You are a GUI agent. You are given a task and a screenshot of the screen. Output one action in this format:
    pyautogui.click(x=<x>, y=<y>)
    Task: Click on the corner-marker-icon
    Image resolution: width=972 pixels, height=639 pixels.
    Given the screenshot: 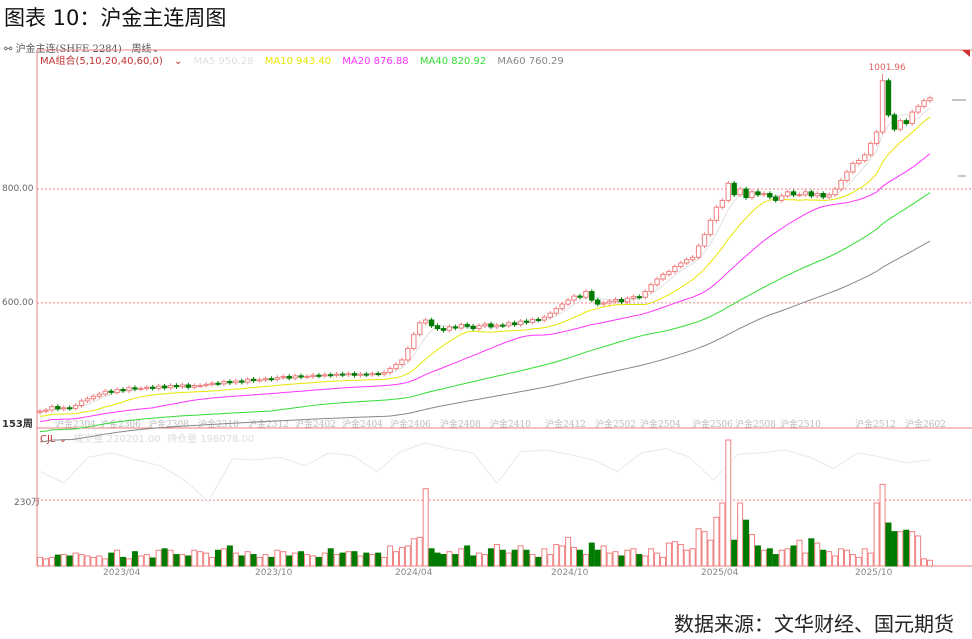 What is the action you would take?
    pyautogui.click(x=966, y=53)
    